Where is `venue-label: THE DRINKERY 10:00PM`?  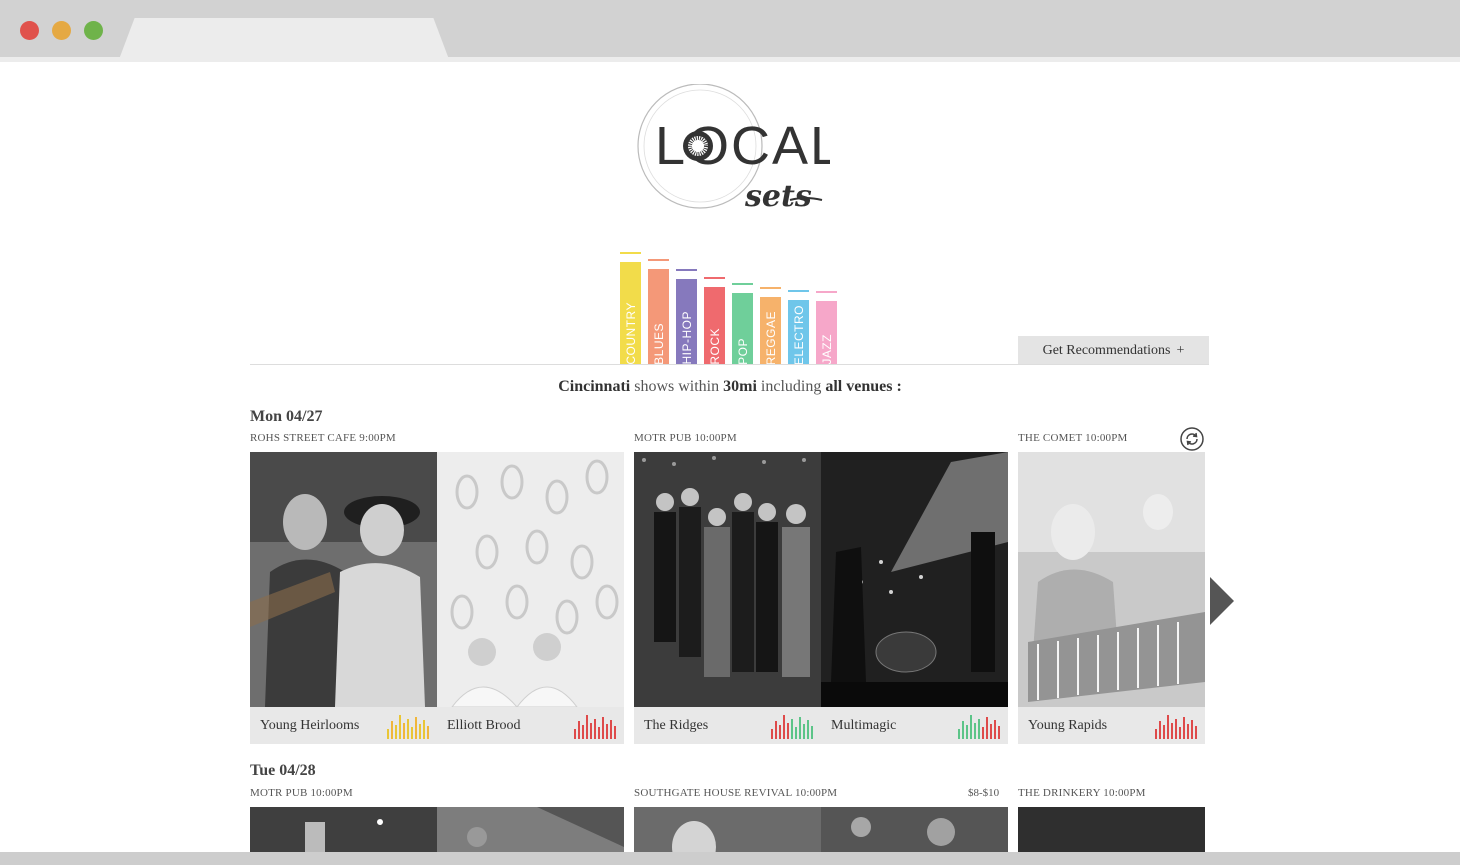
venue-label: THE DRINKERY 10:00PM is located at coordinates (1082, 793).